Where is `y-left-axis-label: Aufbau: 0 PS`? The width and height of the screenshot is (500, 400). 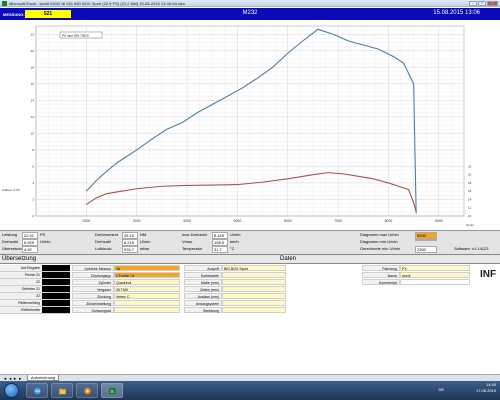 y-left-axis-label: Aufbau: 0 PS is located at coordinates (11, 190).